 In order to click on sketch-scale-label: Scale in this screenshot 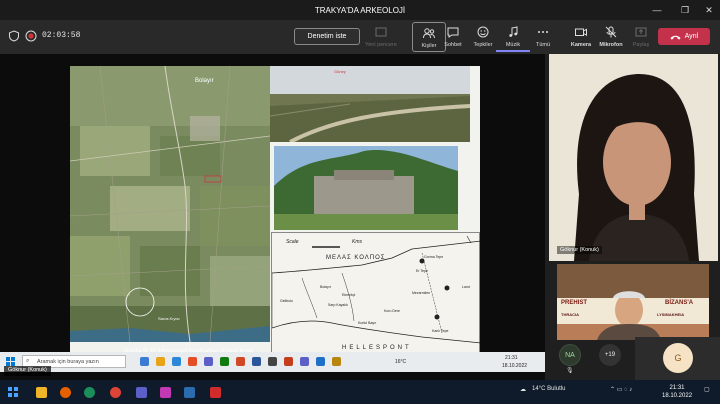, I will do `click(292, 242)`.